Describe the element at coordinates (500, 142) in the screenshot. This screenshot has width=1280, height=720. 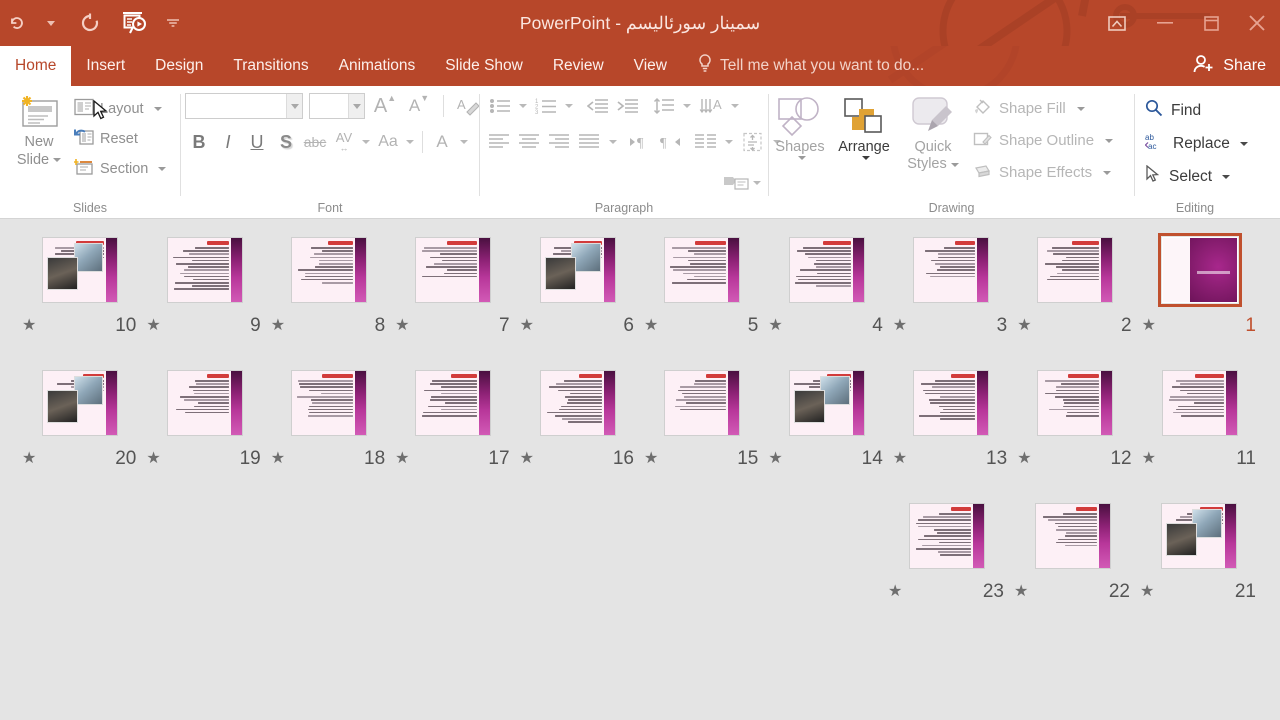
I see `align-left-icon` at that location.